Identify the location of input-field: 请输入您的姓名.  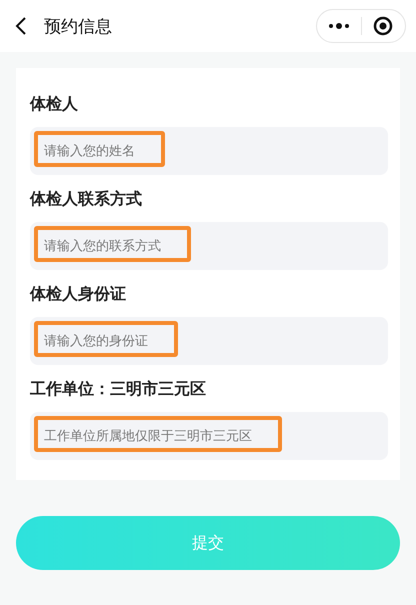
(209, 151).